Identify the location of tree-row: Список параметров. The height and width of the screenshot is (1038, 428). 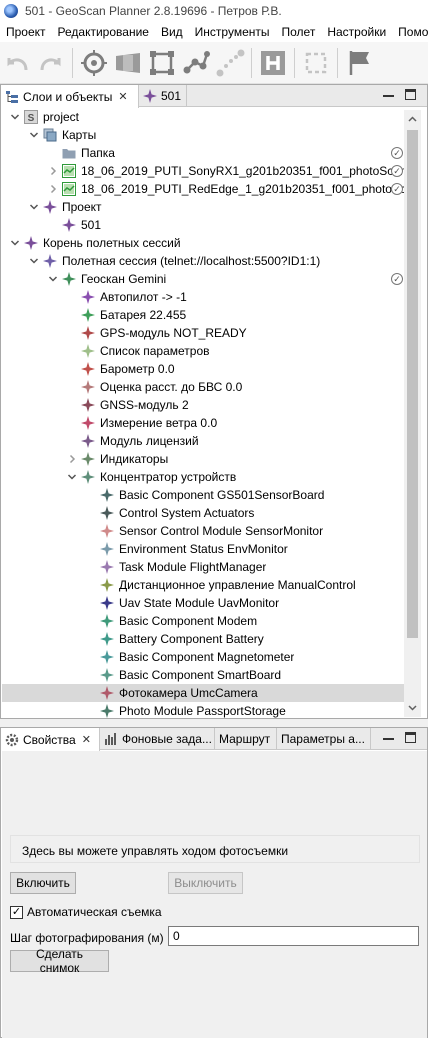
(203, 351).